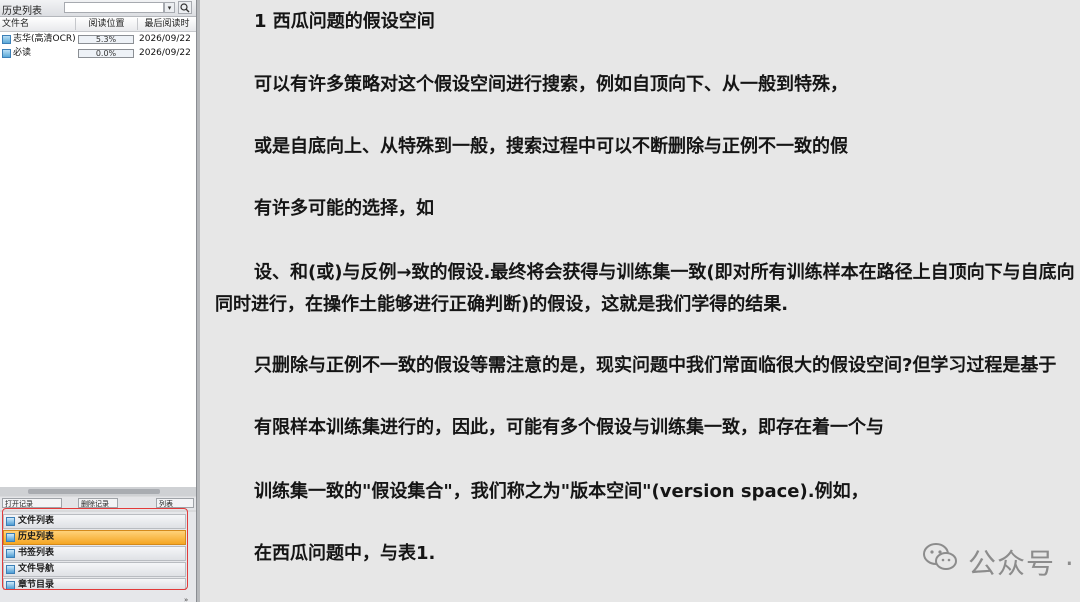  What do you see at coordinates (169, 7) in the screenshot?
I see `search-dropdown-icon: ▾` at bounding box center [169, 7].